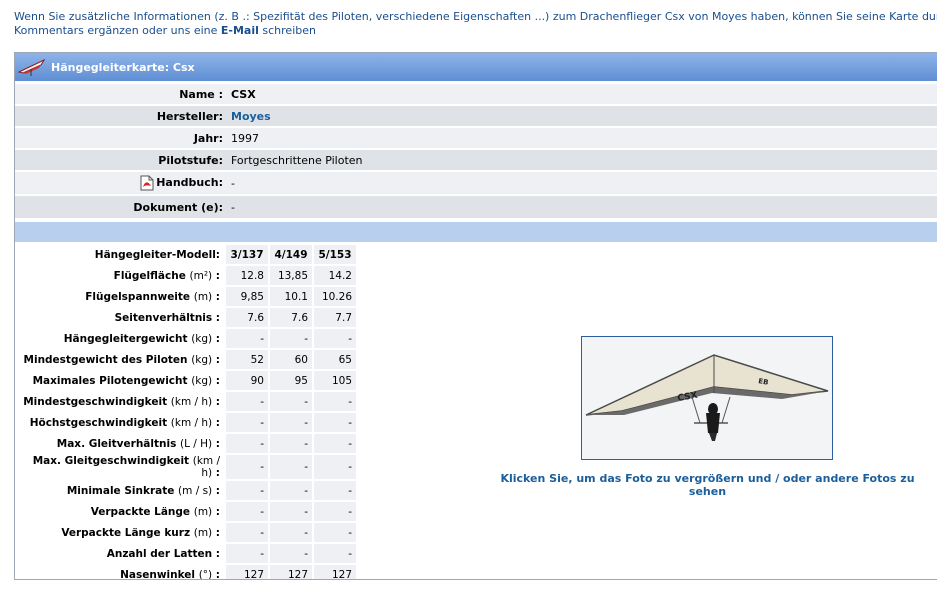  I want to click on tech-model-header: 5/153, so click(334, 255).